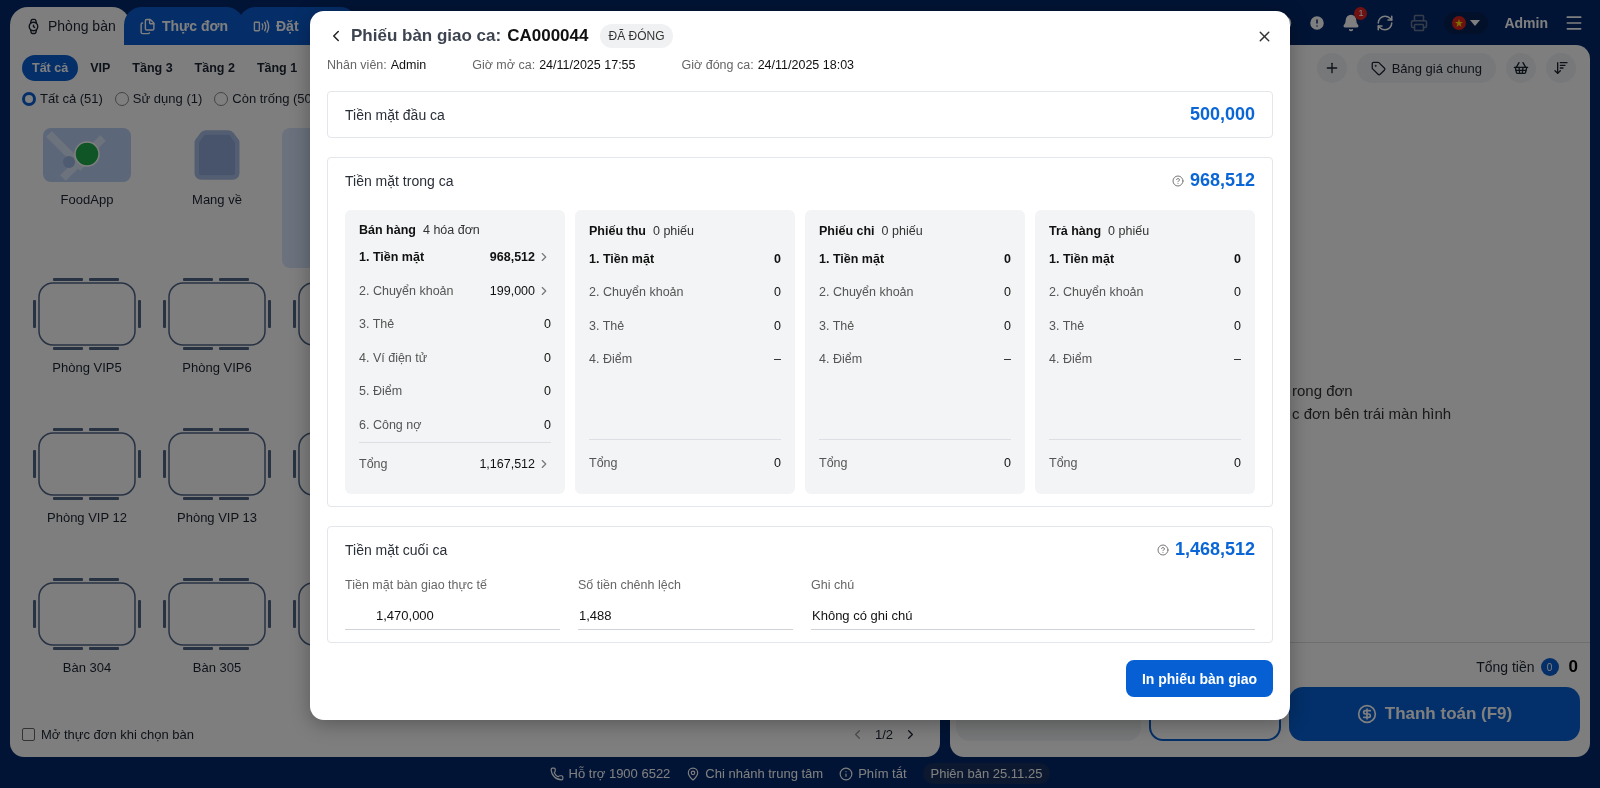 The height and width of the screenshot is (788, 1600). What do you see at coordinates (1222, 180) in the screenshot?
I see `amount: 968,512` at bounding box center [1222, 180].